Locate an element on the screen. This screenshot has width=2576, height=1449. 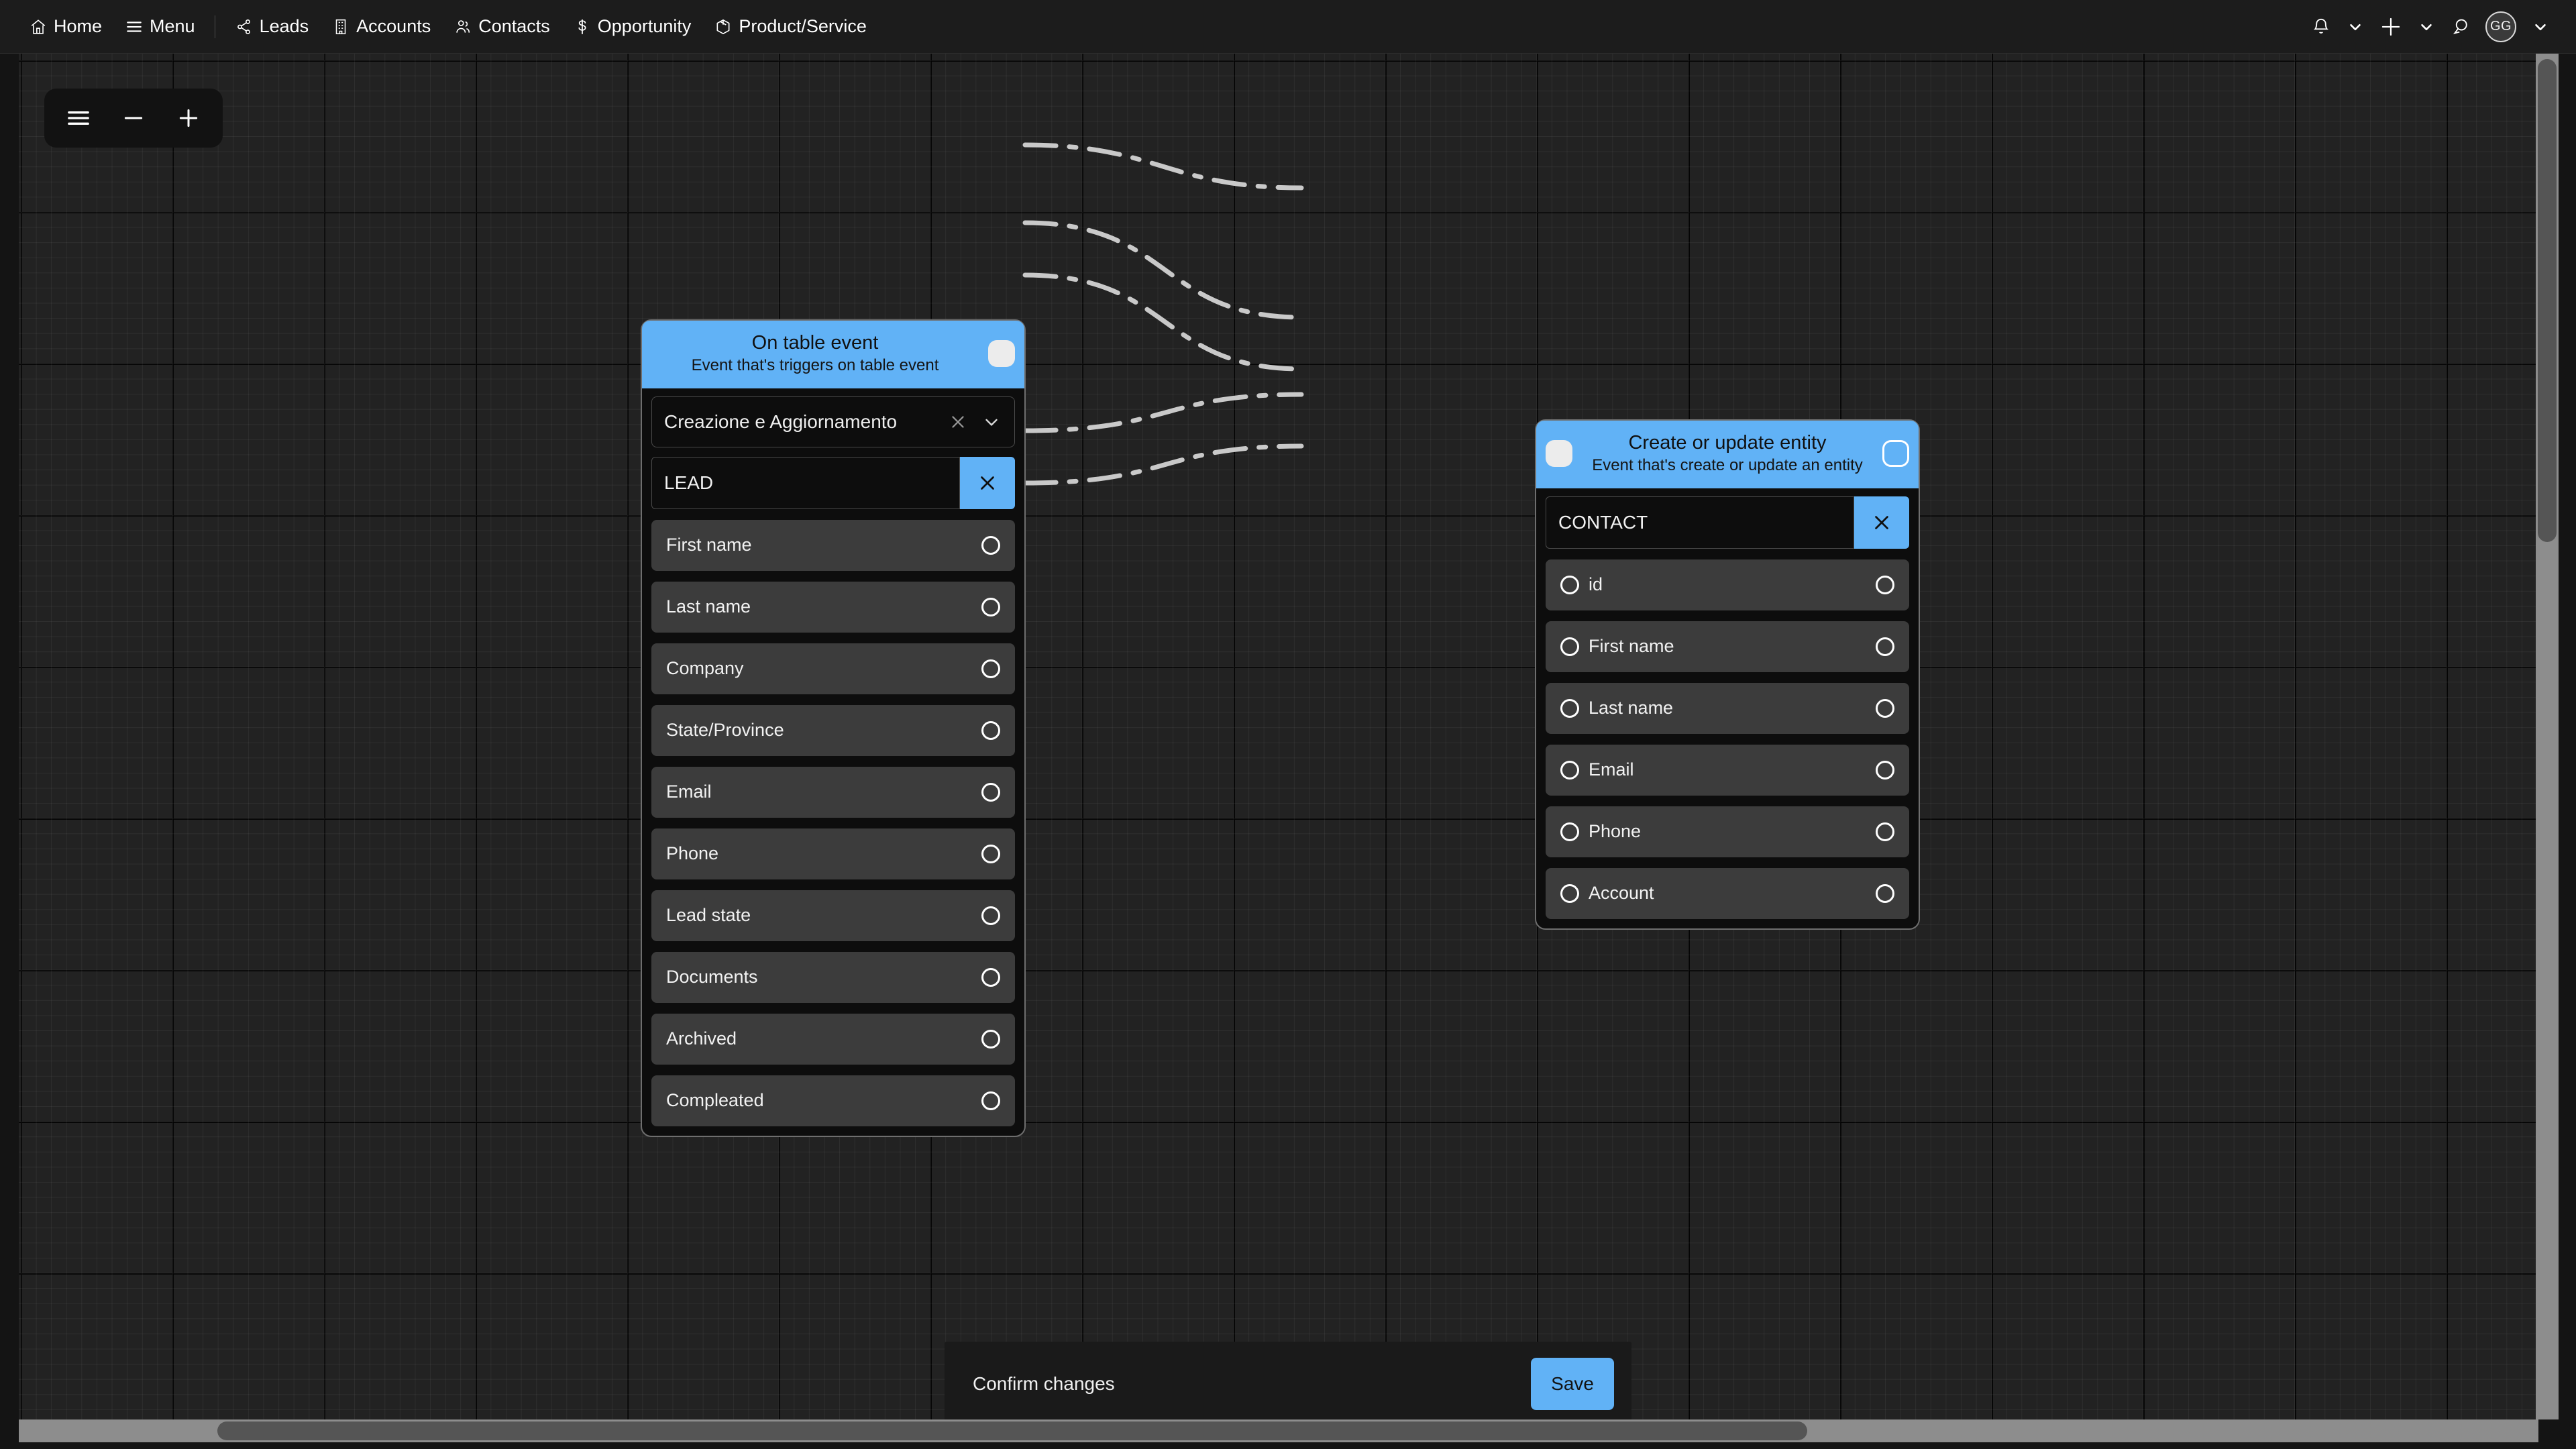
field-label: Last name is located at coordinates (1631, 708).